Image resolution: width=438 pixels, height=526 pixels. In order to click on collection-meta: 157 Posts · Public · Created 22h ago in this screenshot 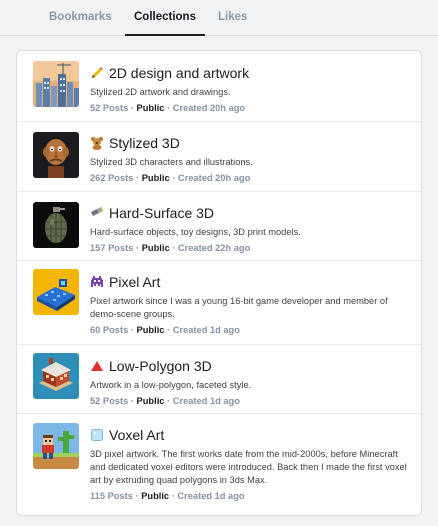, I will do `click(250, 248)`.